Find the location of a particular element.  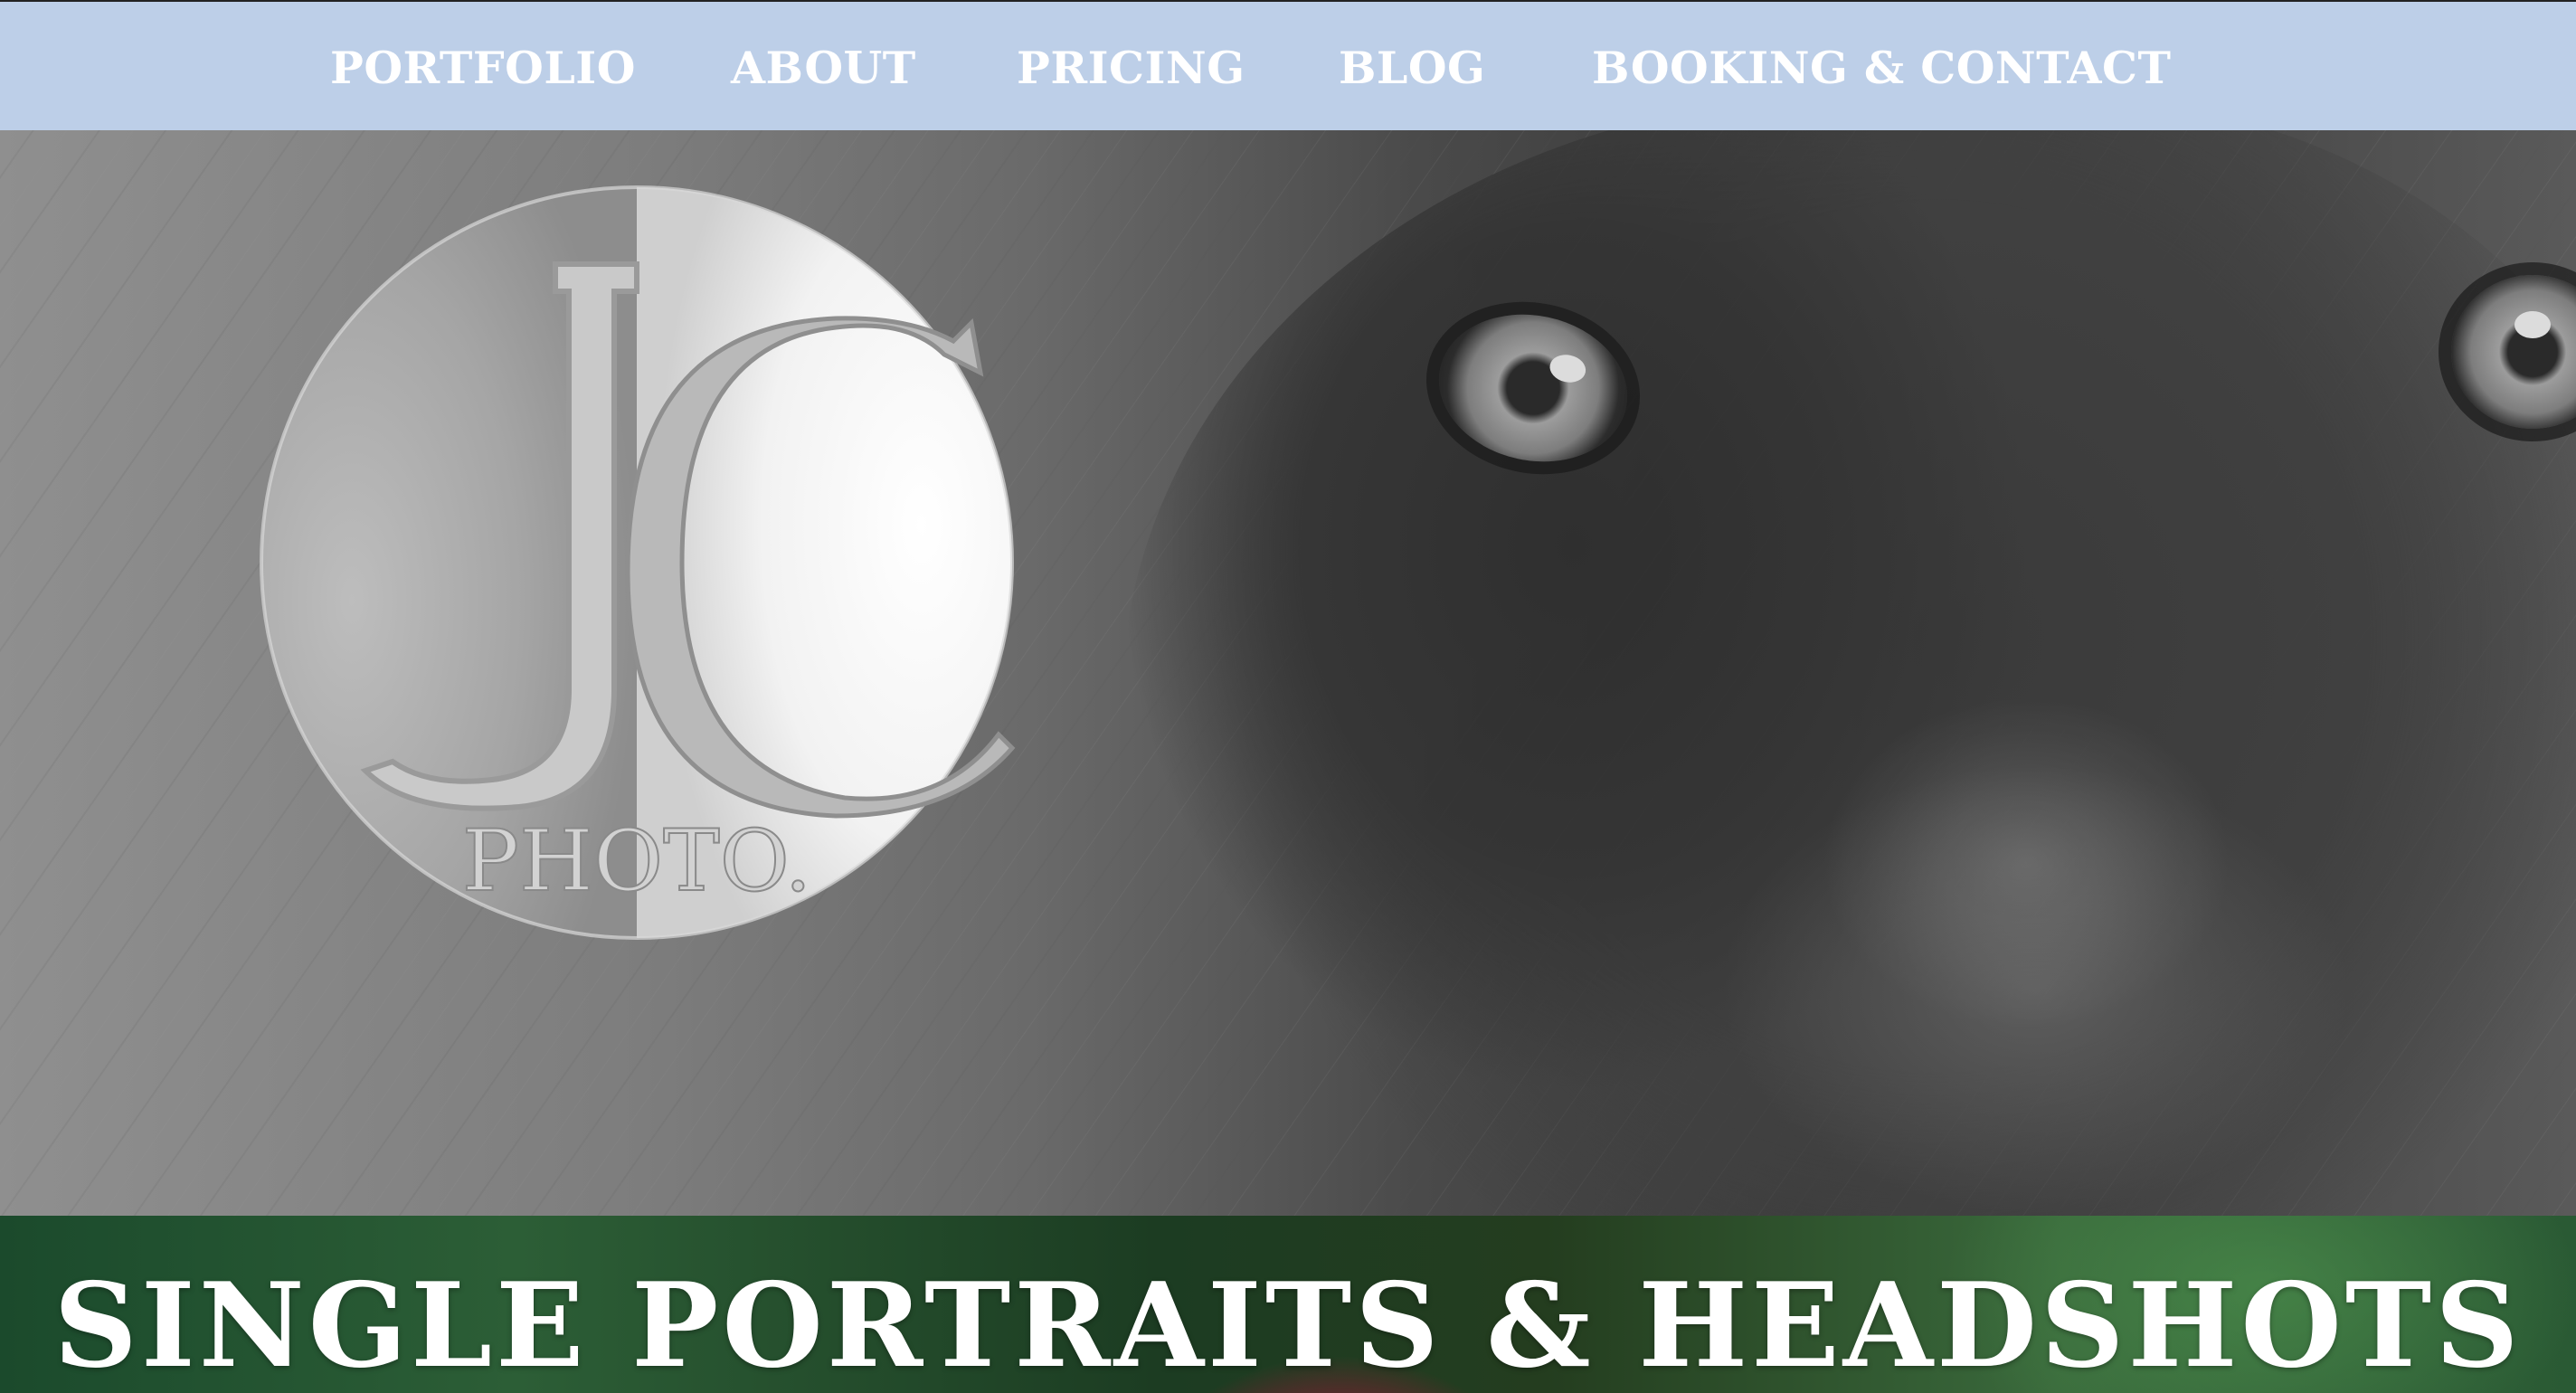

nav-link-portfolio: PORTFOLIO is located at coordinates (483, 68).